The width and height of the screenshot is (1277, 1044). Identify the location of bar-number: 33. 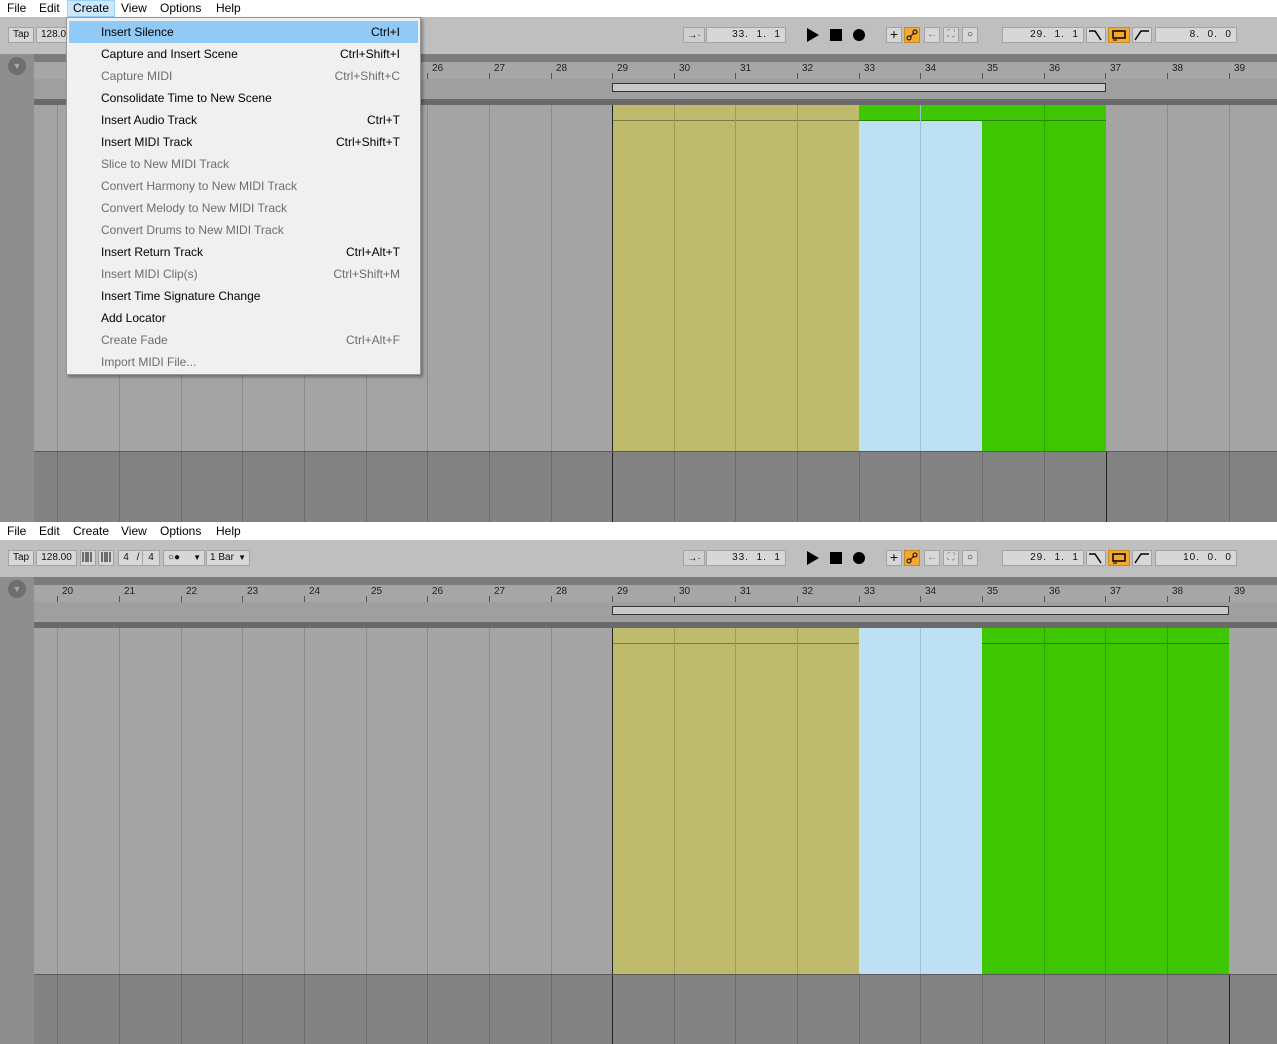
(870, 68).